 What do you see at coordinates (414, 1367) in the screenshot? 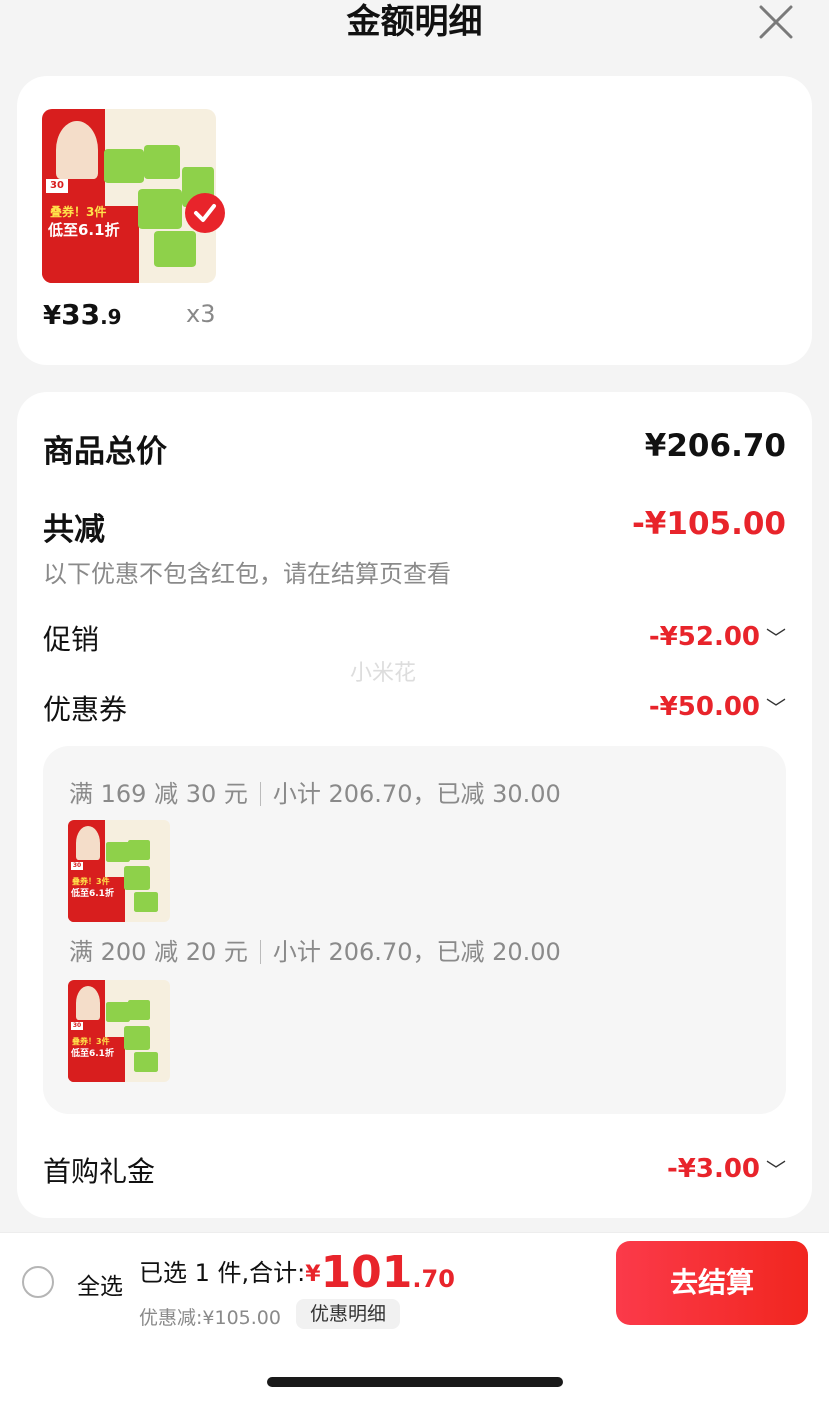
I see `home-bar-area` at bounding box center [414, 1367].